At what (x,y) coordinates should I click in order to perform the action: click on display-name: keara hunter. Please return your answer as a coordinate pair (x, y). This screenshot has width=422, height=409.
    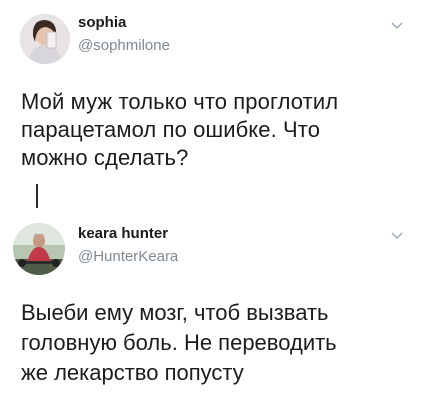
    Looking at the image, I should click on (123, 233).